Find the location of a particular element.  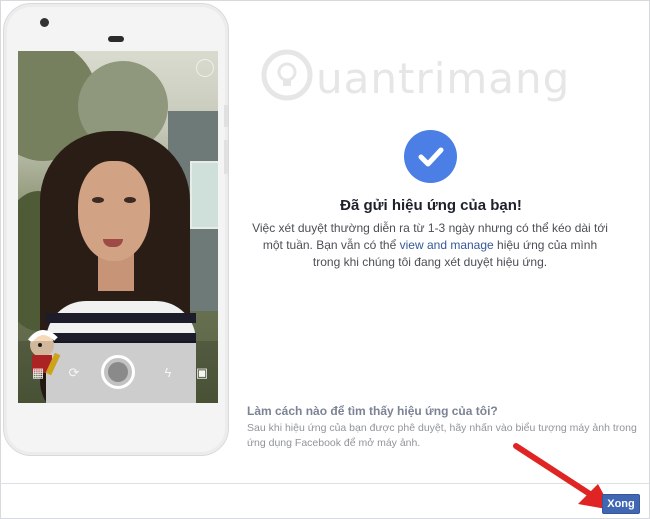

shirt-stripe is located at coordinates (121, 318).